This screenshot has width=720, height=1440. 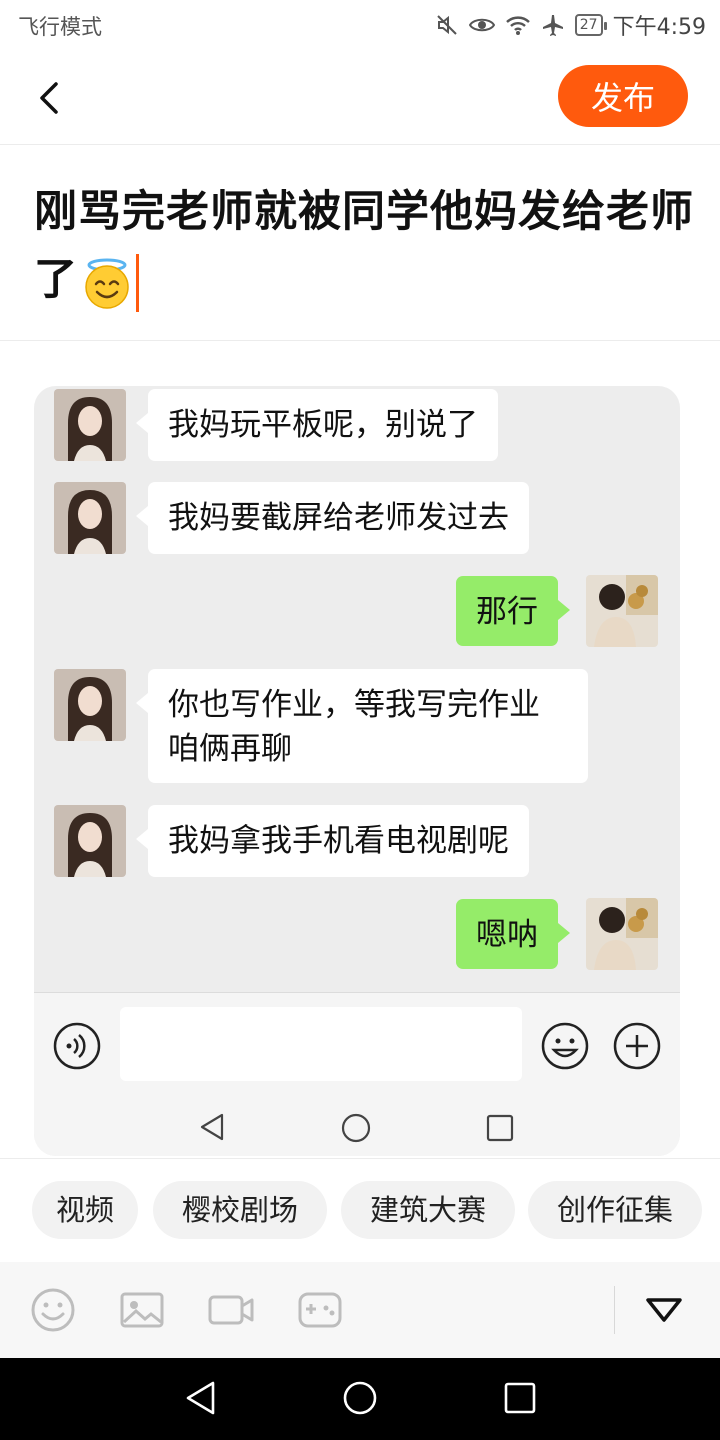 What do you see at coordinates (447, 25) in the screenshot?
I see `mute-icon` at bounding box center [447, 25].